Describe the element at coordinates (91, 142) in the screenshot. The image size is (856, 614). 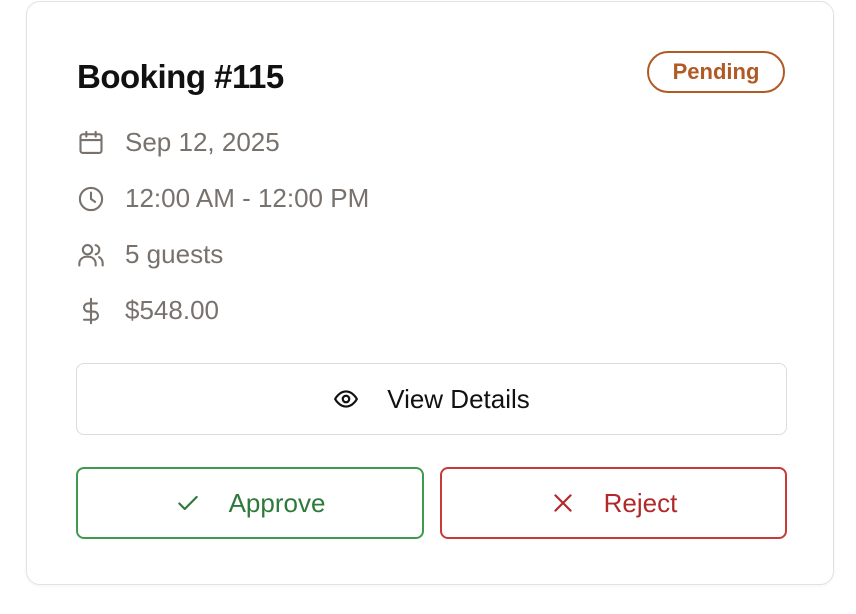
I see `calendar-icon` at that location.